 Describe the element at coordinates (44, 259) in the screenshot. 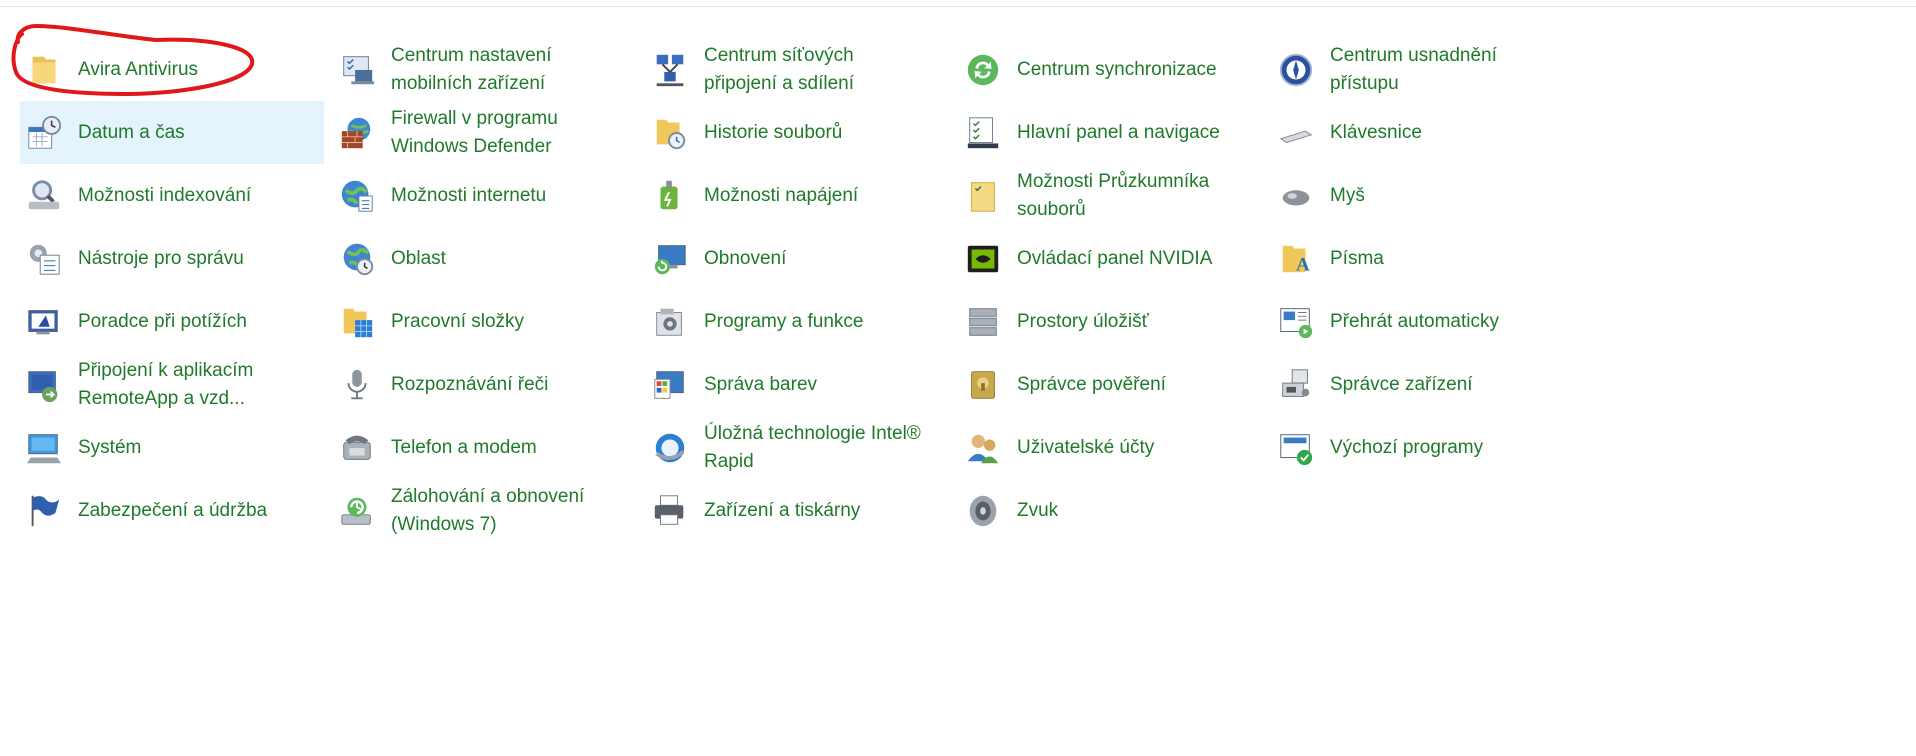

I see `admin-tools-icon` at that location.